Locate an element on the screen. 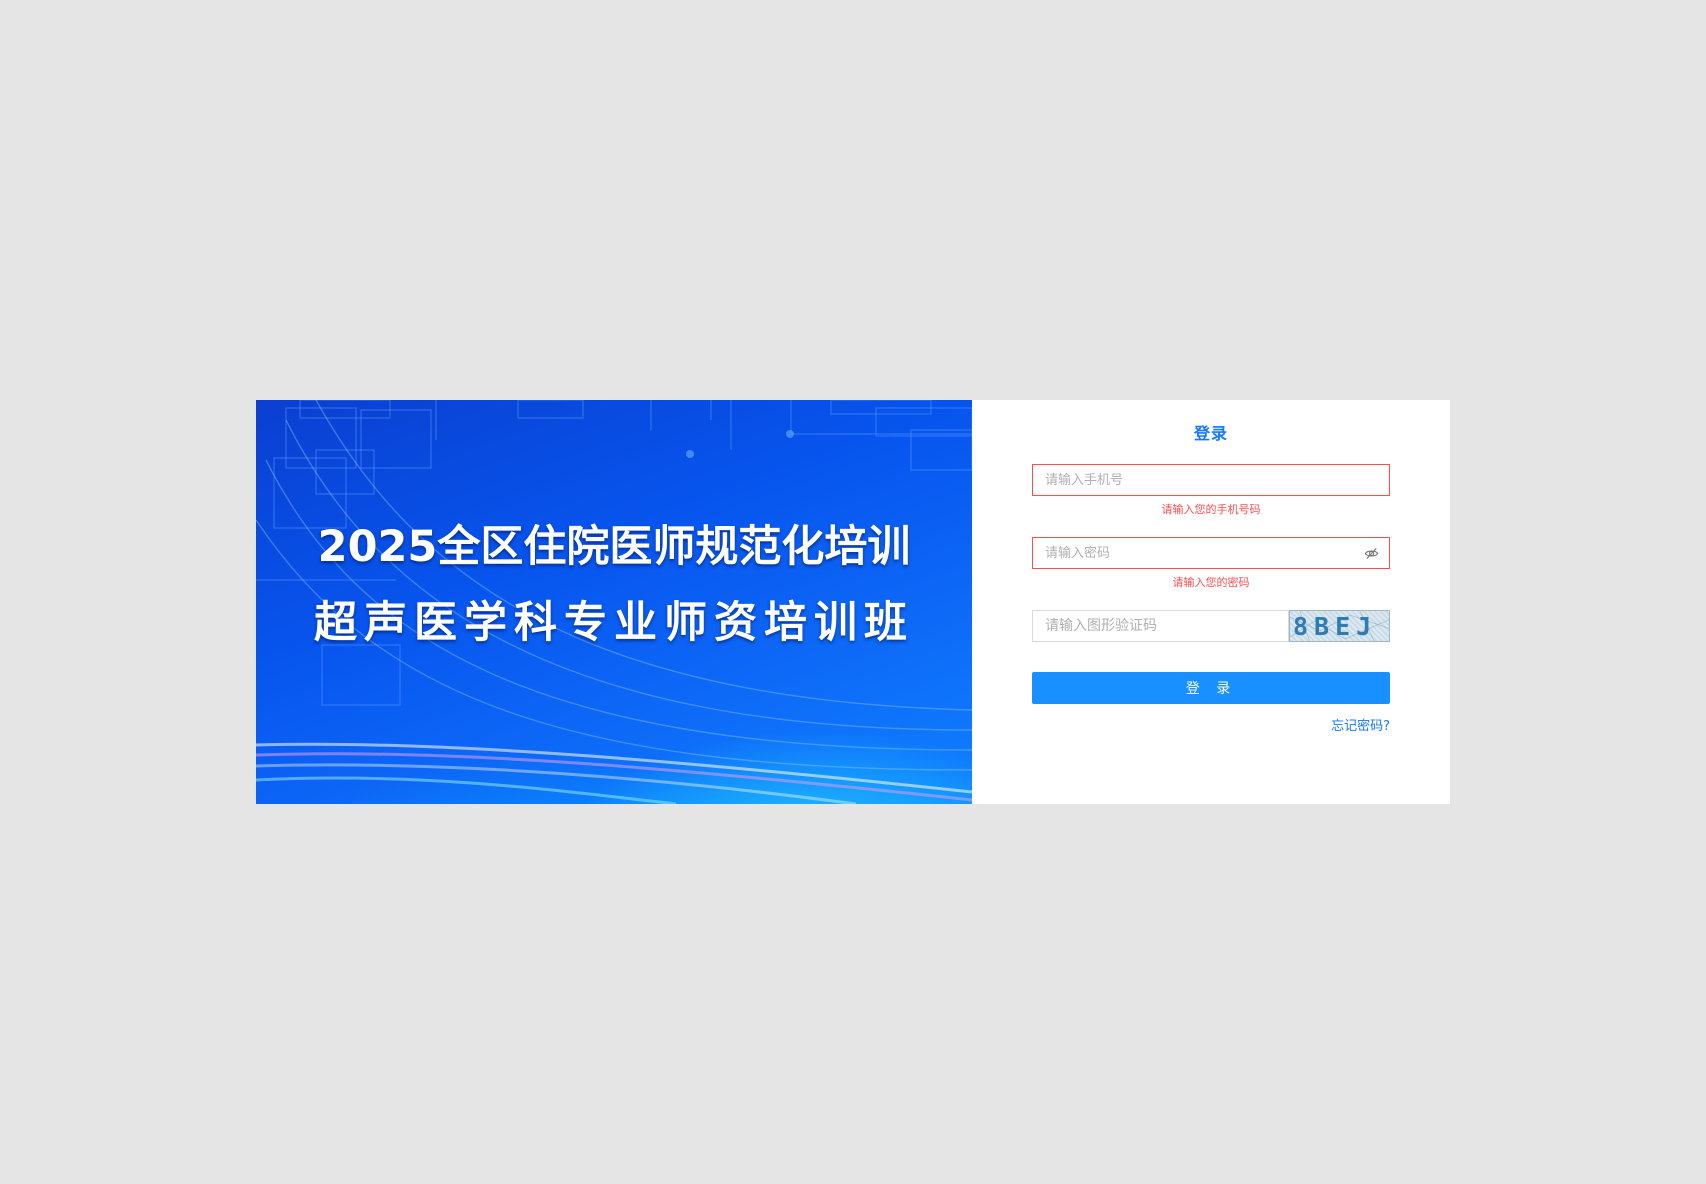 The height and width of the screenshot is (1184, 1706). banner-title-line2: 超声医学科专业师资培训班 is located at coordinates (614, 623).